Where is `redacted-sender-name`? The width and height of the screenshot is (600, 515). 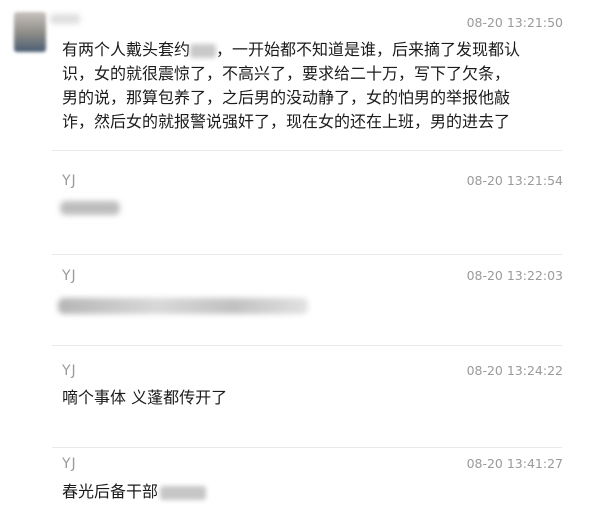
redacted-sender-name is located at coordinates (65, 19).